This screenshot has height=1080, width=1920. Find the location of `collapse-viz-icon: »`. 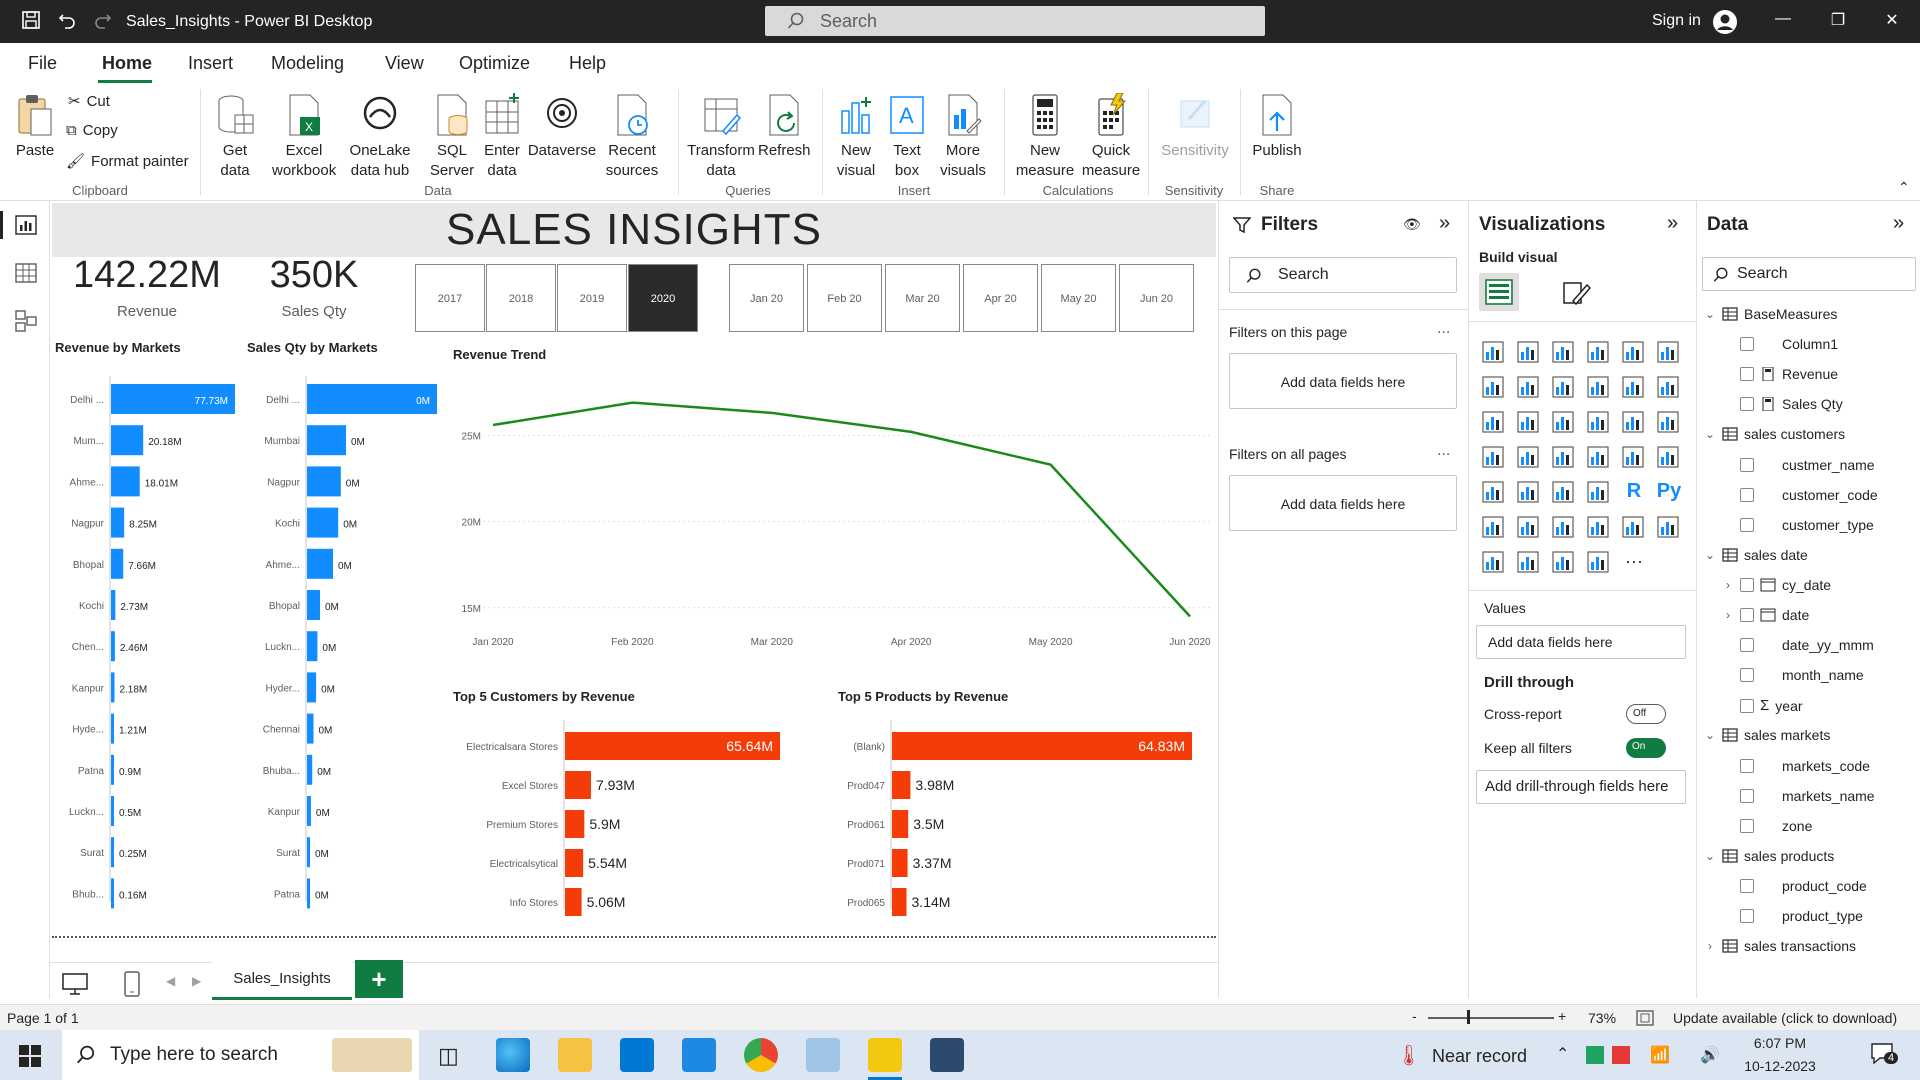

collapse-viz-icon: » is located at coordinates (1672, 223).